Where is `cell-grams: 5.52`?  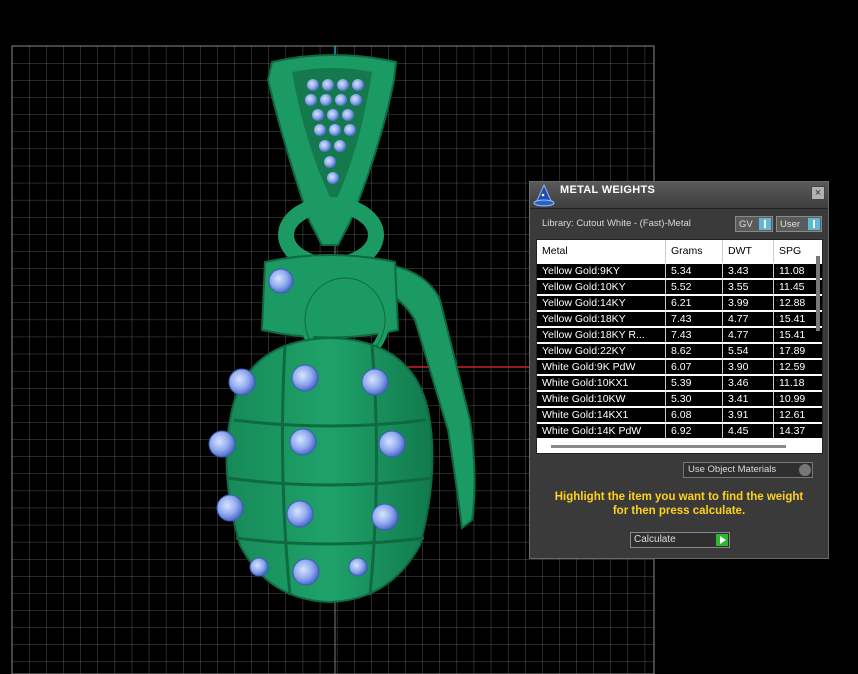
cell-grams: 5.52 is located at coordinates (694, 287).